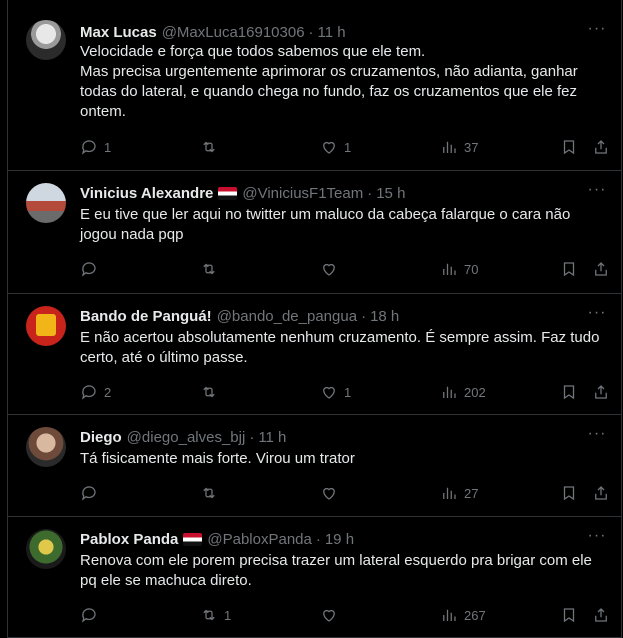 This screenshot has height=638, width=623. I want to click on author-handle: @bando_de_pangua, so click(287, 316).